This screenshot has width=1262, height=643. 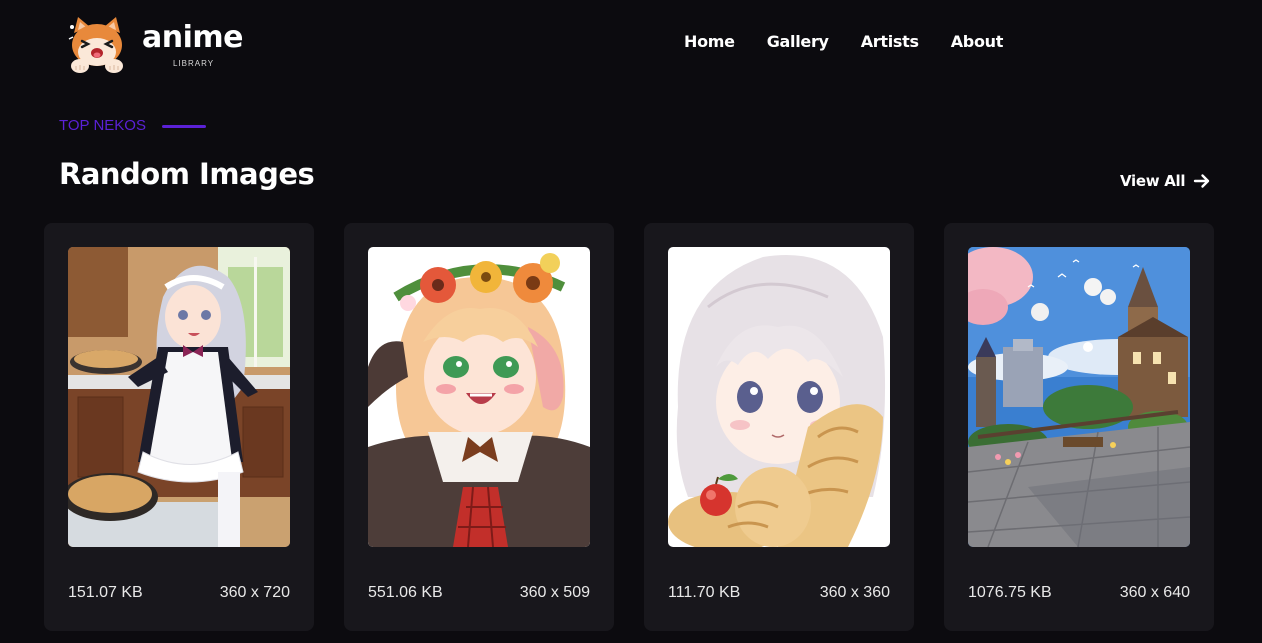 I want to click on fantasy-town-balloons-illustration, so click(x=1079, y=397).